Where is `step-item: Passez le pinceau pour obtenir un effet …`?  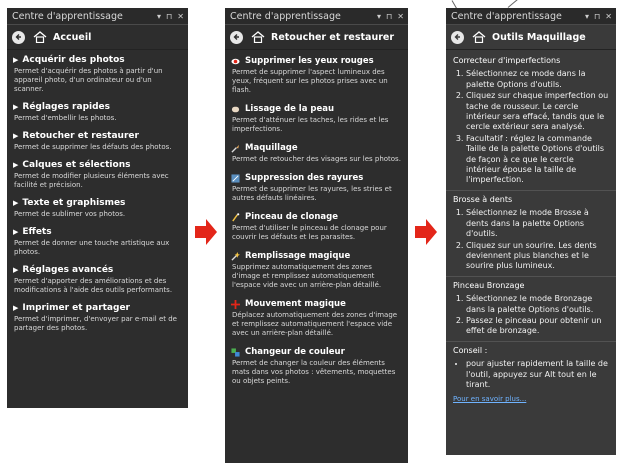
step-item: Passez le pinceau pour obtenir un effet … is located at coordinates (537, 326).